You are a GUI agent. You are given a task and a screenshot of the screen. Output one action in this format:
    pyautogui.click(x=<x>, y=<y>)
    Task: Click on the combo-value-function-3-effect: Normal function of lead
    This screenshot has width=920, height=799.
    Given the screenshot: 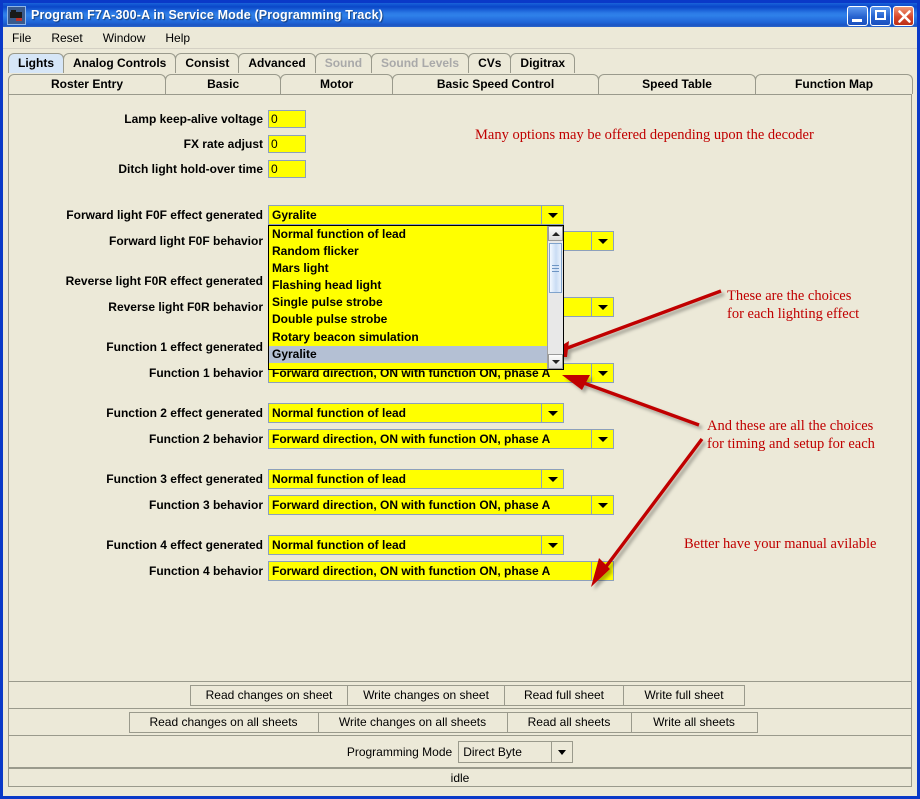 What is the action you would take?
    pyautogui.click(x=405, y=479)
    